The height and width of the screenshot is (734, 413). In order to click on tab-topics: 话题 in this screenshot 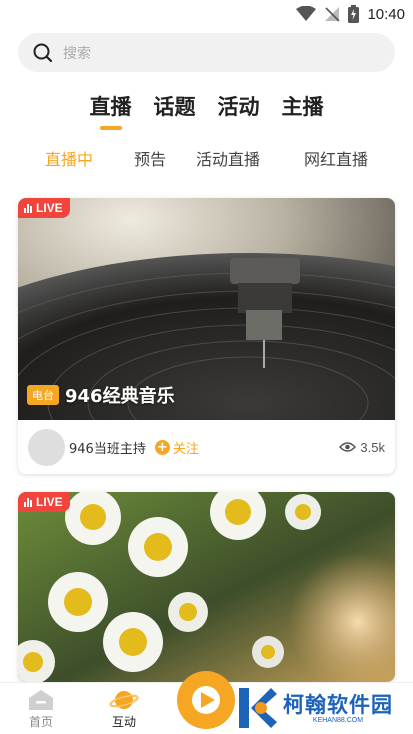, I will do `click(175, 111)`.